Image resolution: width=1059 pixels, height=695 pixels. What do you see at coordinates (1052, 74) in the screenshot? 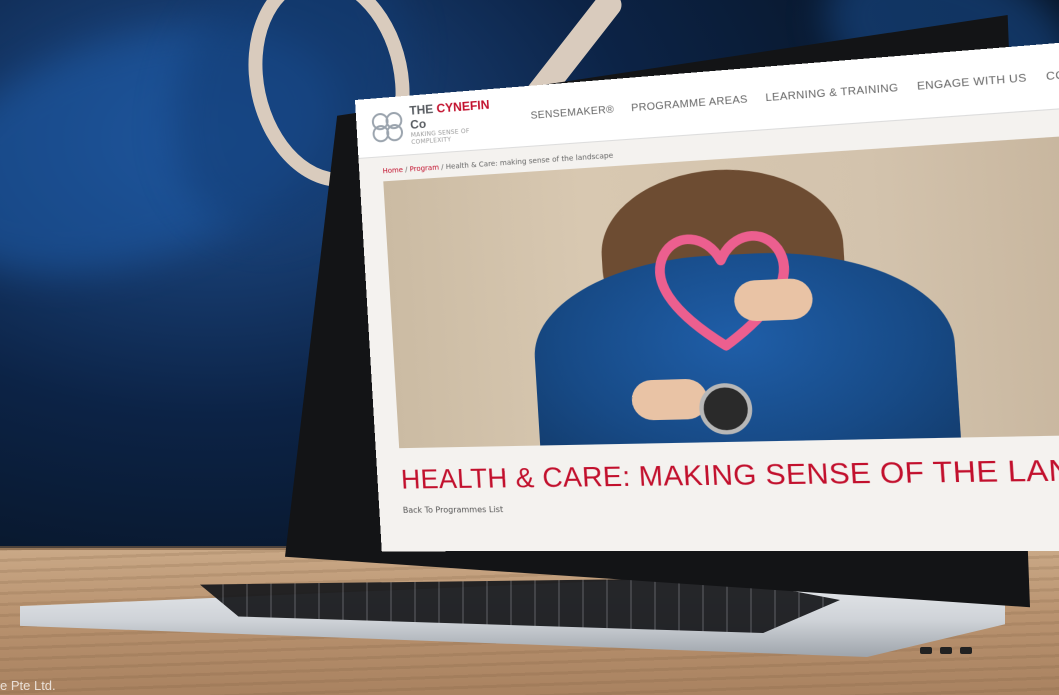
I see `nav-item-contact: CONTACT` at bounding box center [1052, 74].